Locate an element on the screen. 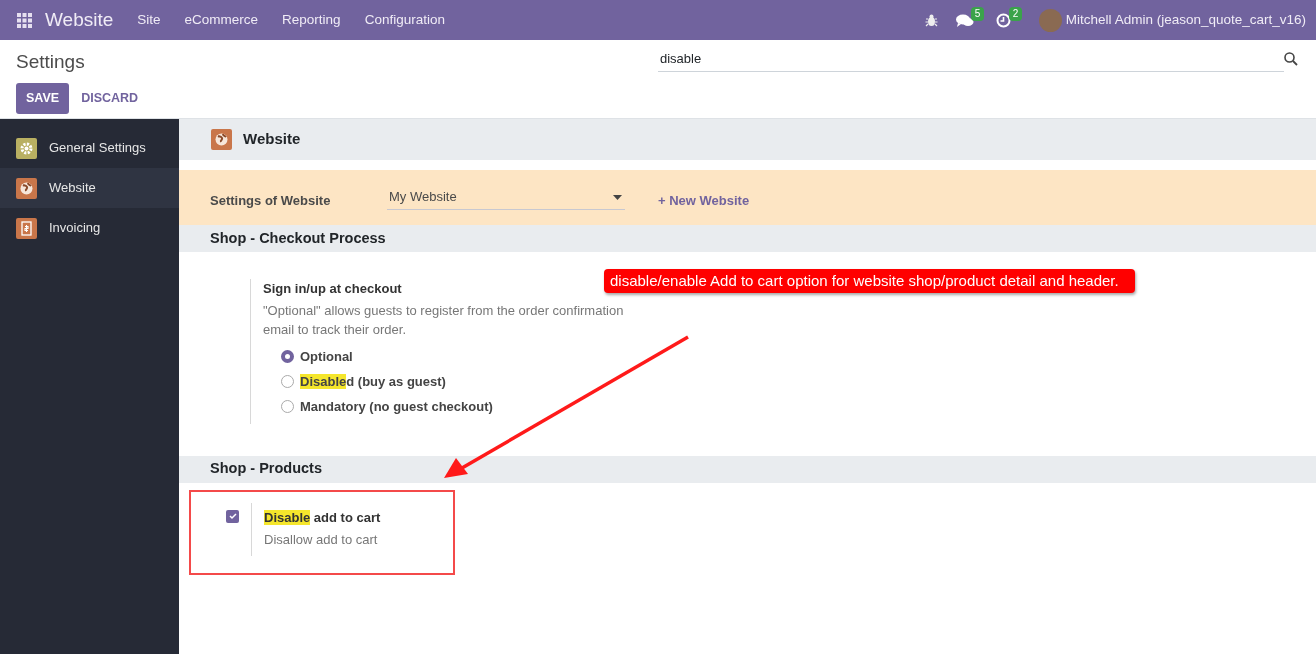  checkmark-icon is located at coordinates (232, 516).